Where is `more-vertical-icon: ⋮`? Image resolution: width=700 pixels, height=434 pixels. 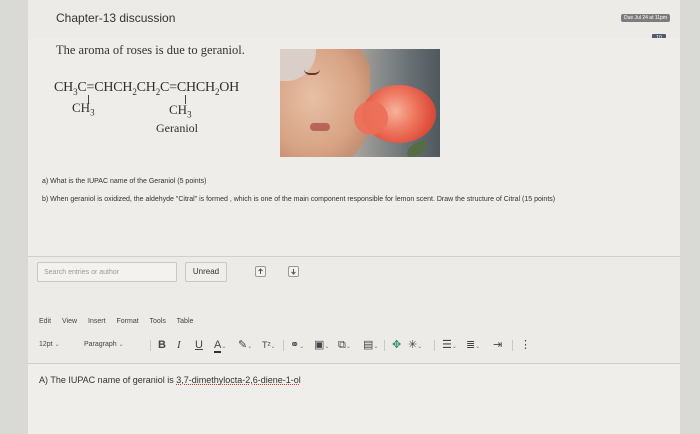 more-vertical-icon: ⋮ is located at coordinates (525, 345).